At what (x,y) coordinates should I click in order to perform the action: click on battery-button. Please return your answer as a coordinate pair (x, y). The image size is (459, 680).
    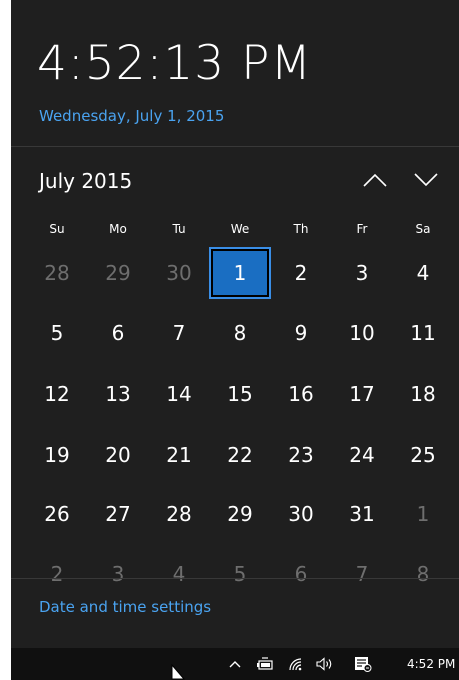
    Looking at the image, I should click on (265, 664).